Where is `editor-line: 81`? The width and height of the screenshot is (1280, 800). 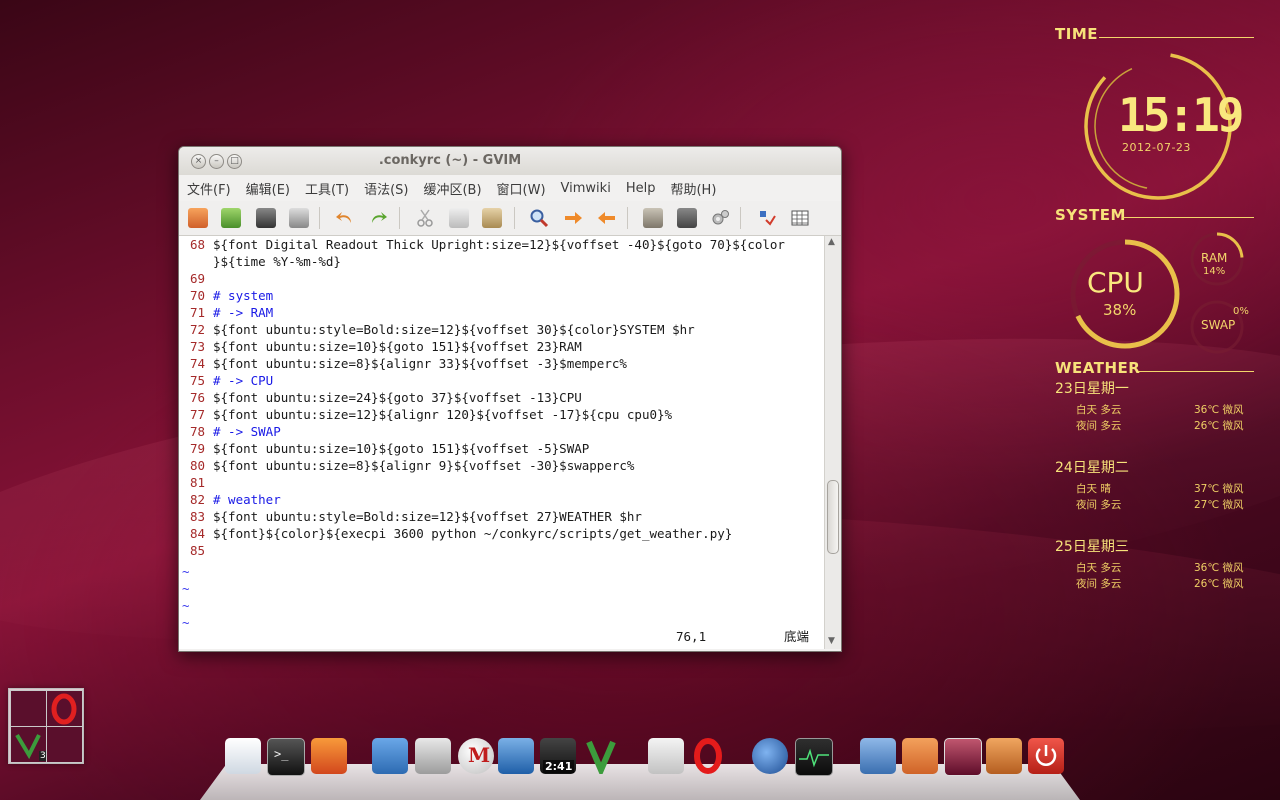 editor-line: 81 is located at coordinates (196, 482).